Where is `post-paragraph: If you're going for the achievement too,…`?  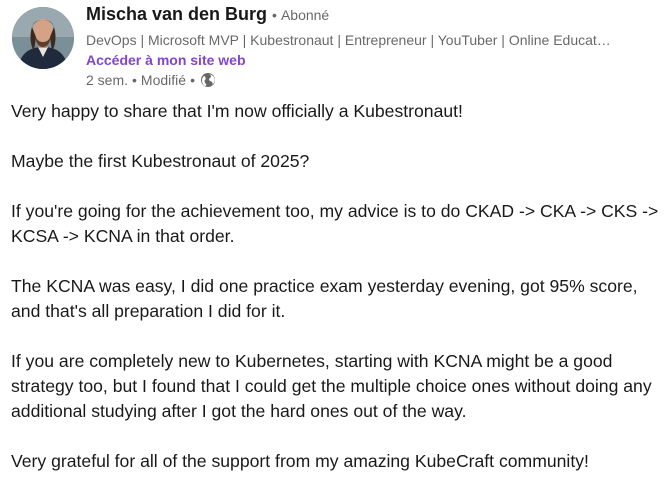 post-paragraph: If you're going for the achievement too,… is located at coordinates (335, 223).